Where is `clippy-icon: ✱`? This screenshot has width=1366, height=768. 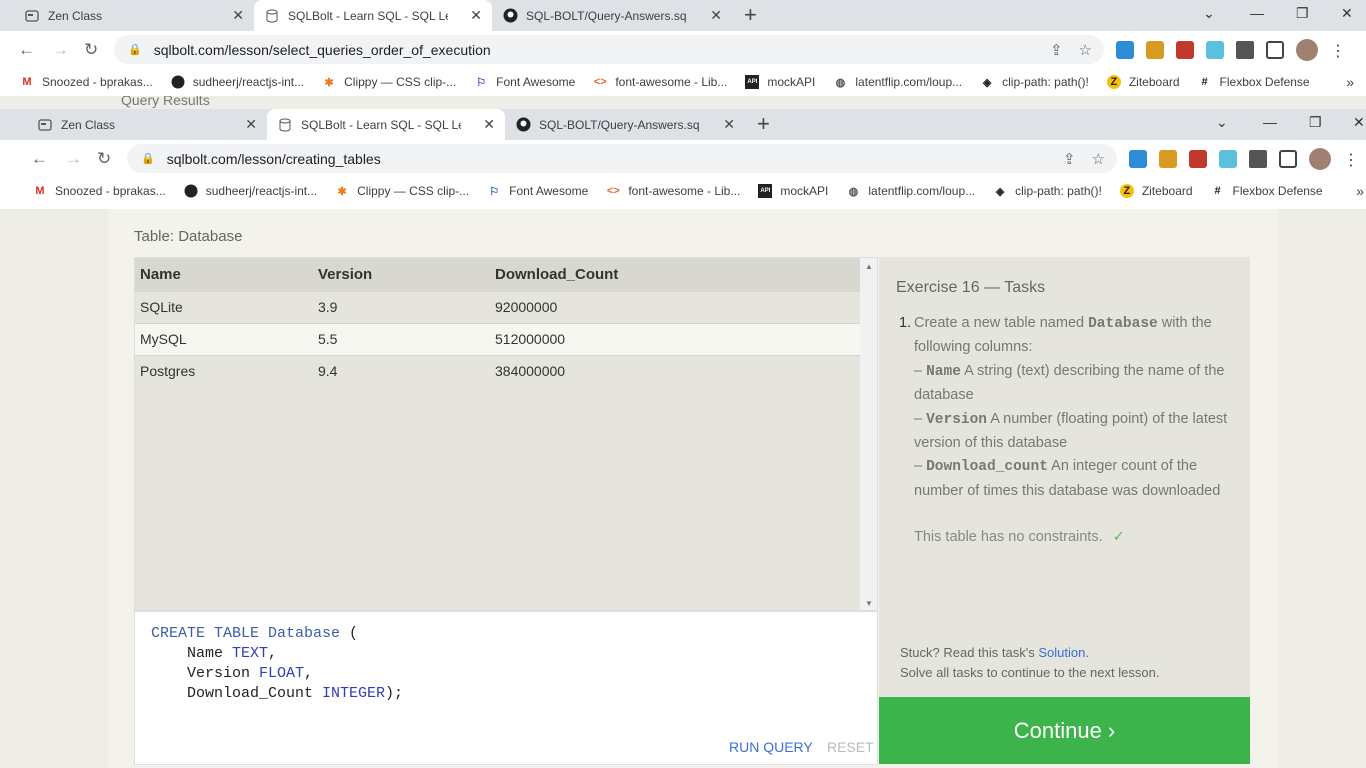
clippy-icon: ✱ is located at coordinates (329, 82).